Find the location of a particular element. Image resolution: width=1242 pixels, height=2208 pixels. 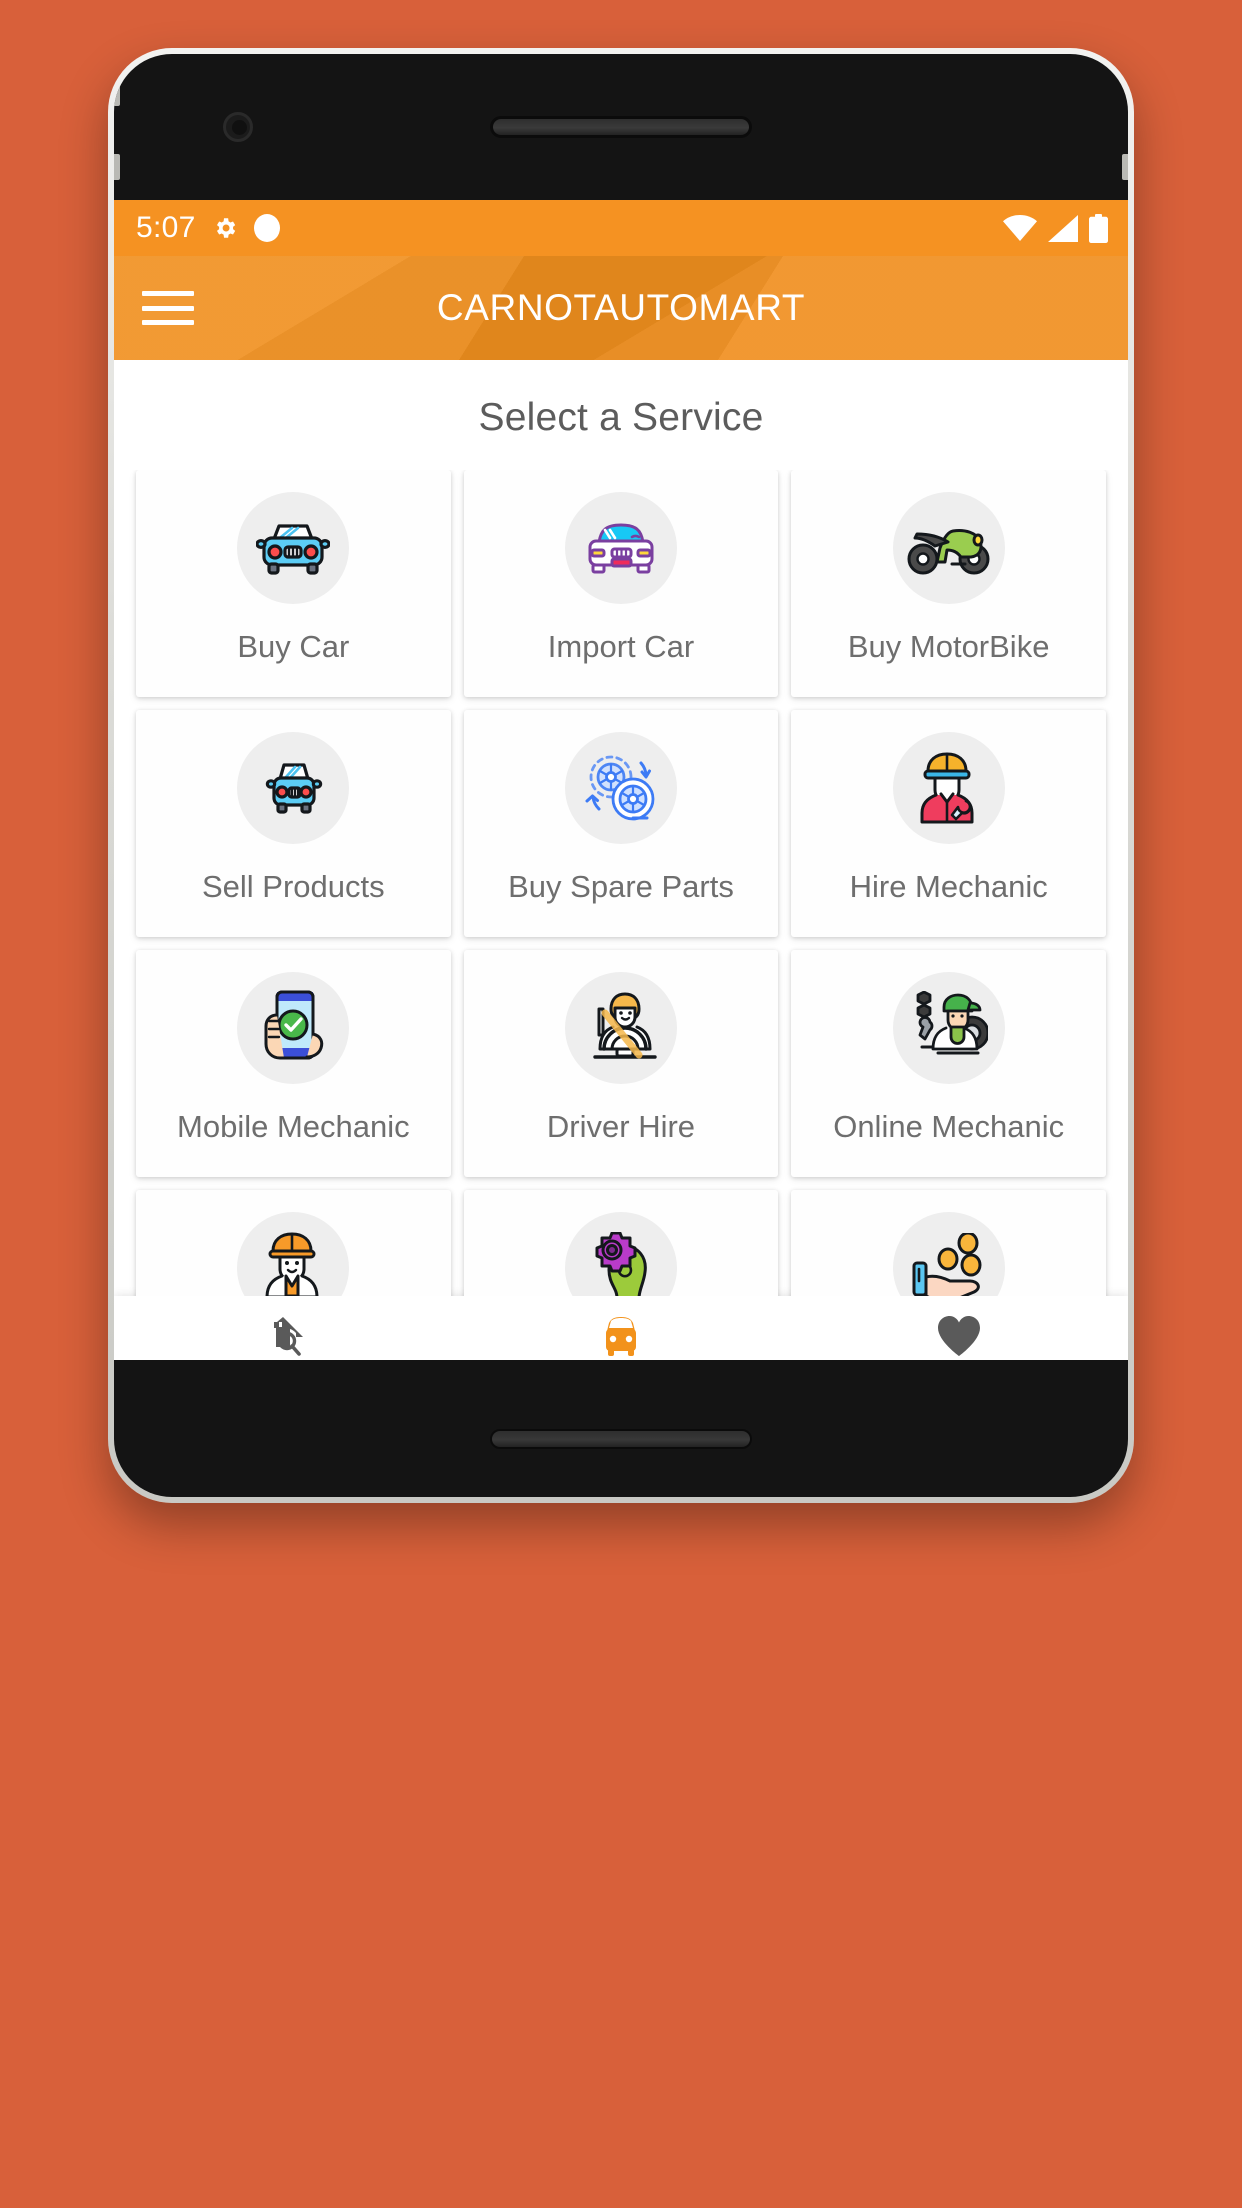

phone-check-hand-icon is located at coordinates (293, 1028).